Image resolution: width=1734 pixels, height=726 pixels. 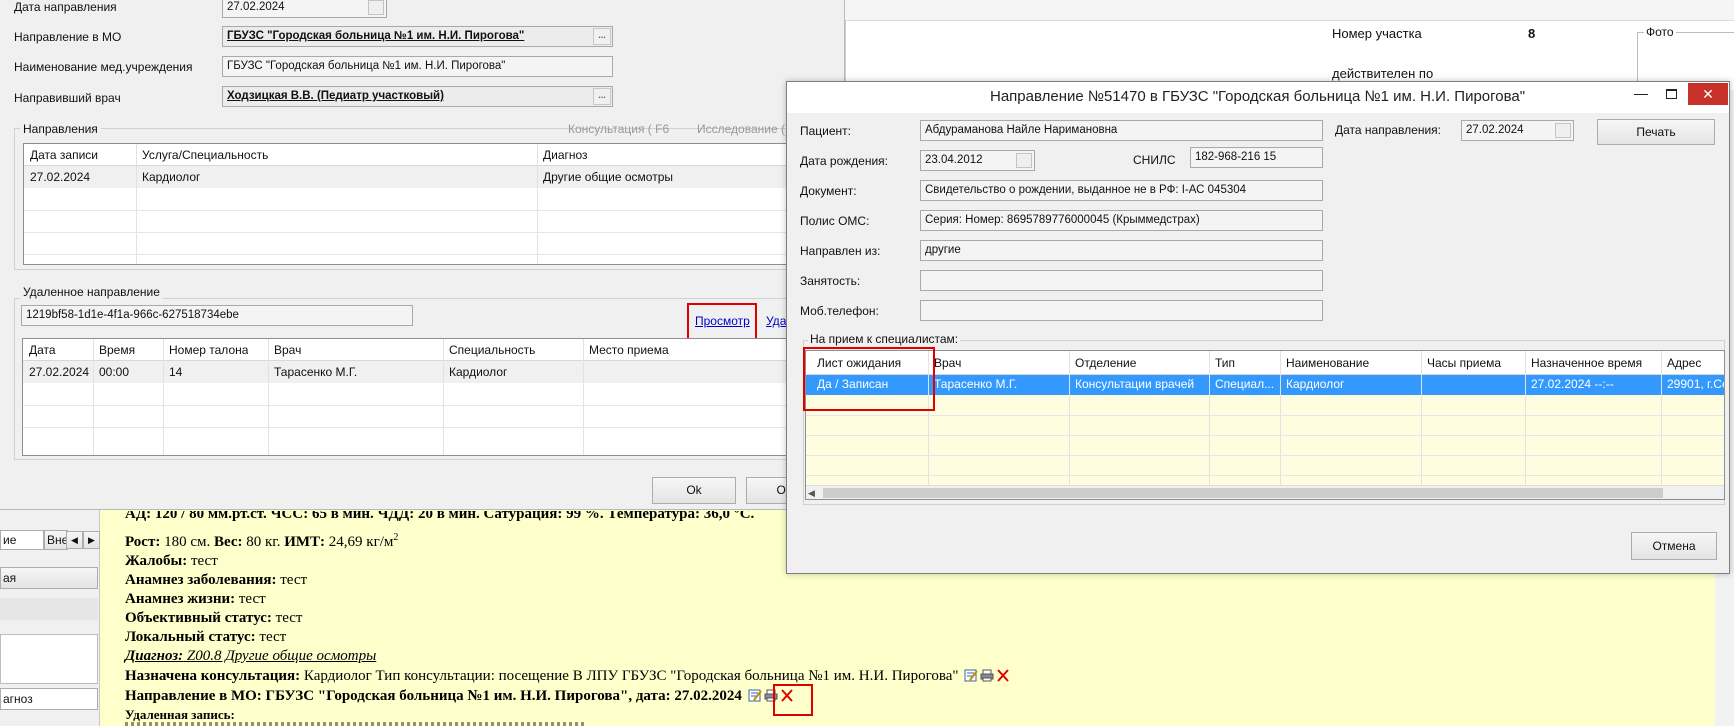 I want to click on remote-row-date: 27.02.2024, so click(x=59, y=372).